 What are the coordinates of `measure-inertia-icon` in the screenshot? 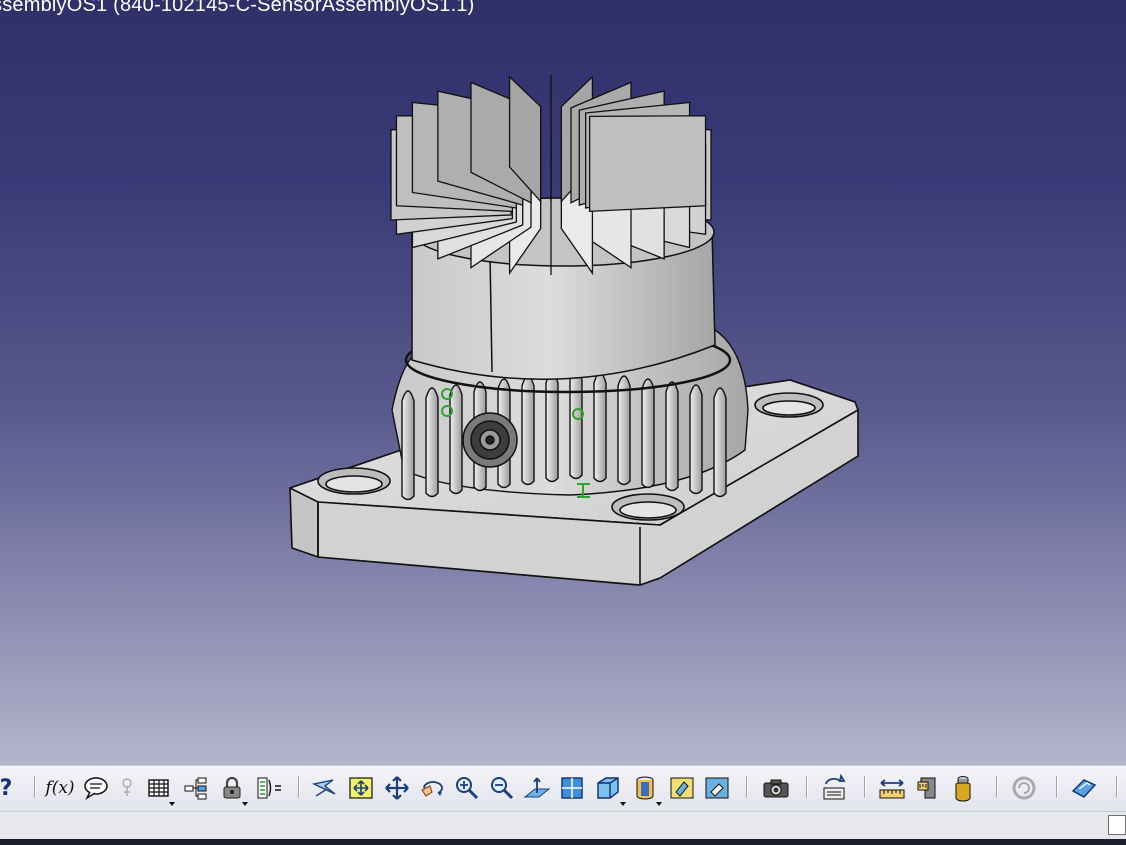 It's located at (928, 788).